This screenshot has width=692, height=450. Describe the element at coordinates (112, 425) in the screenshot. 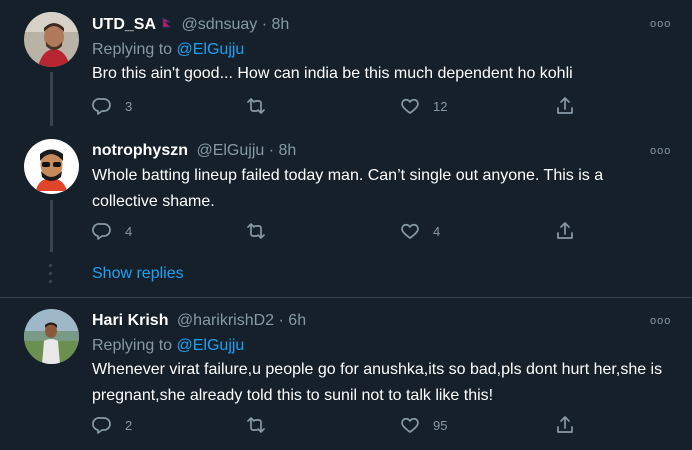

I see `reply-button: 2` at that location.